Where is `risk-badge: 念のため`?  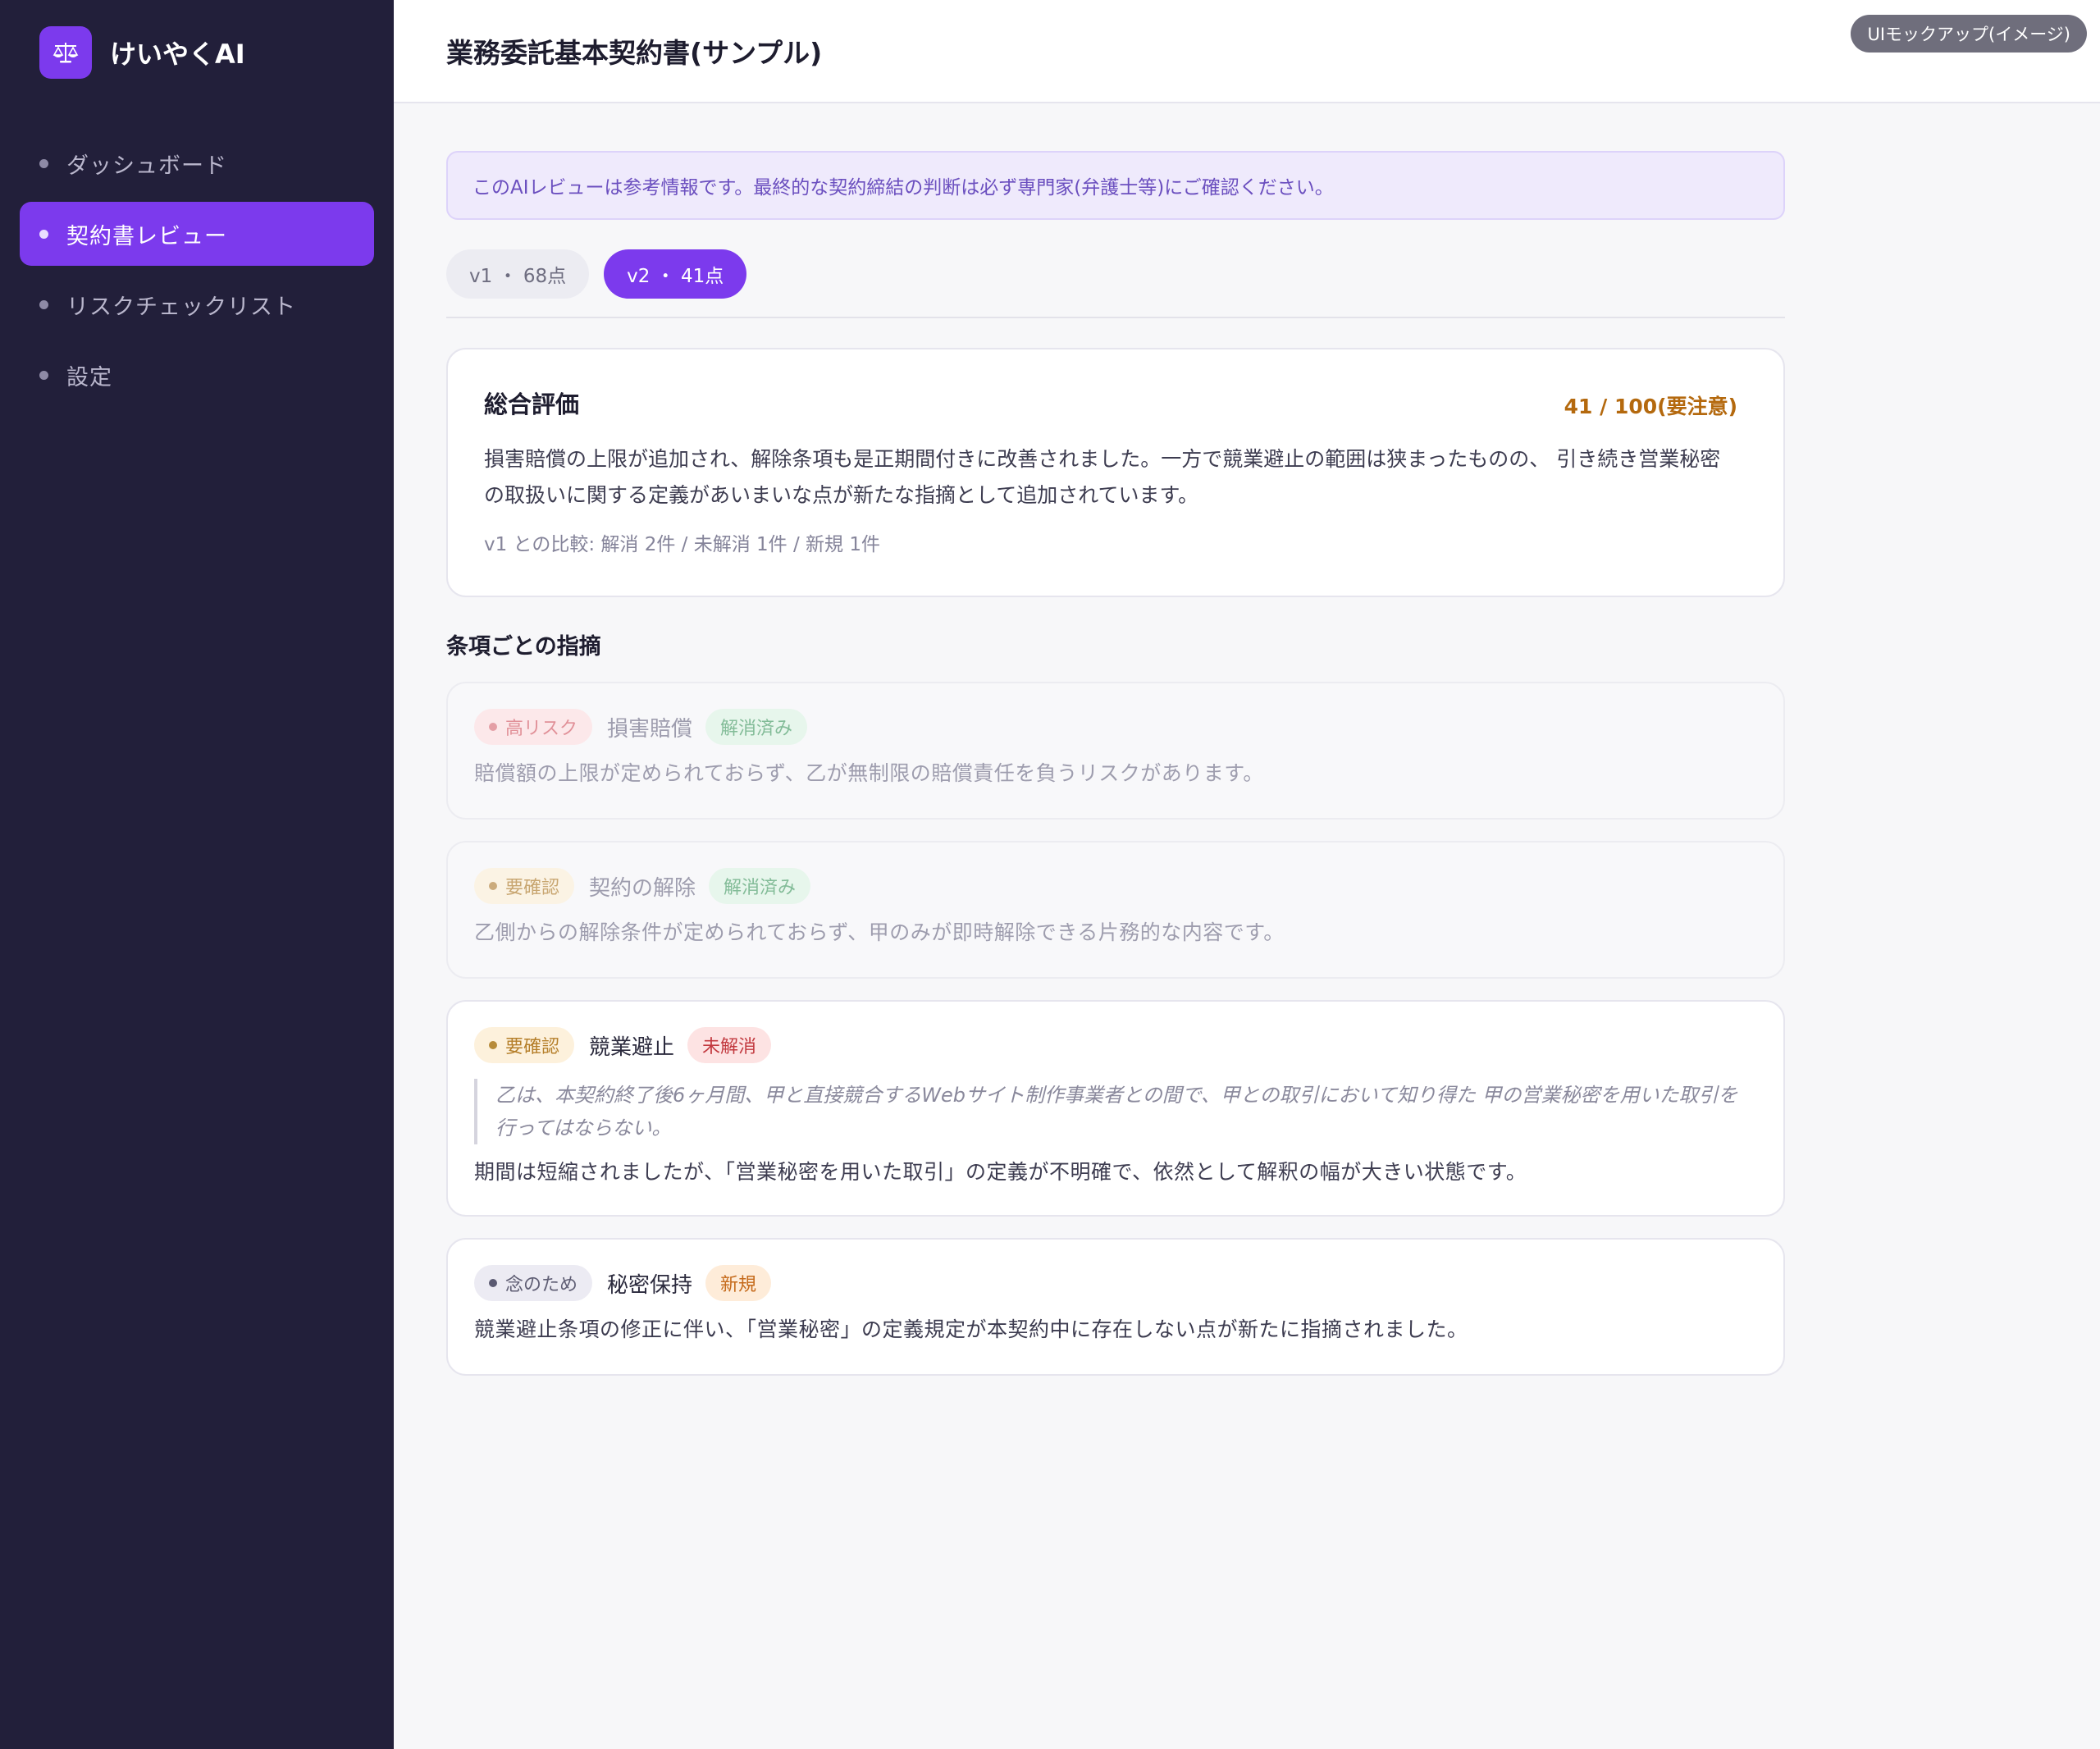
risk-badge: 念のため is located at coordinates (534, 1283).